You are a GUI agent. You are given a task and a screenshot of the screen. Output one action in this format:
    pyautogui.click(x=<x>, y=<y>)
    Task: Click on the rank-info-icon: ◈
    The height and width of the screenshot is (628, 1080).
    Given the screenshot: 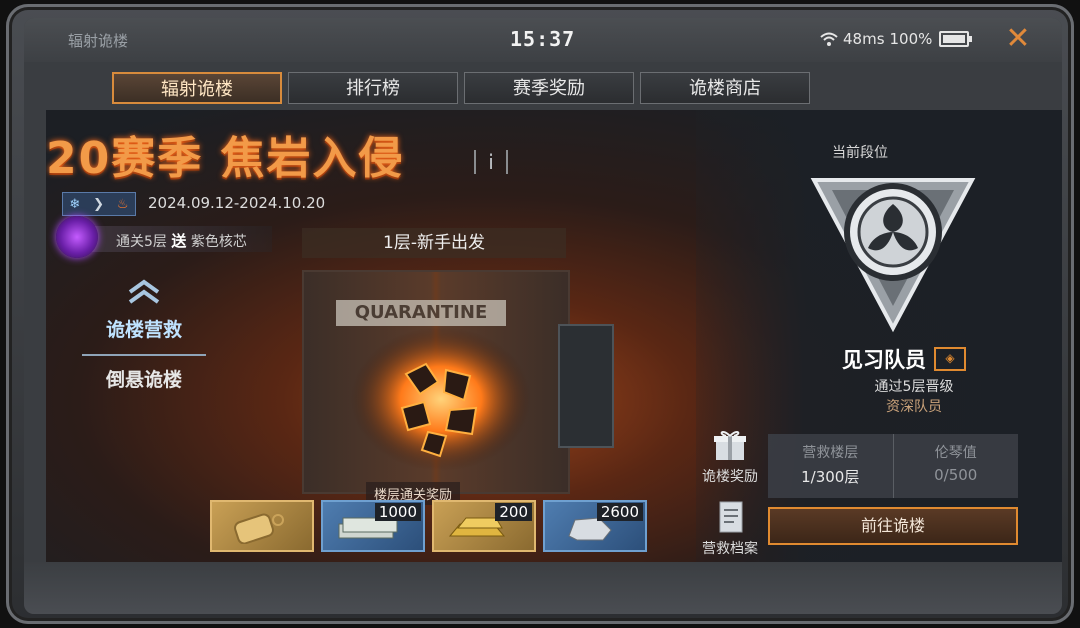 What is the action you would take?
    pyautogui.click(x=950, y=359)
    